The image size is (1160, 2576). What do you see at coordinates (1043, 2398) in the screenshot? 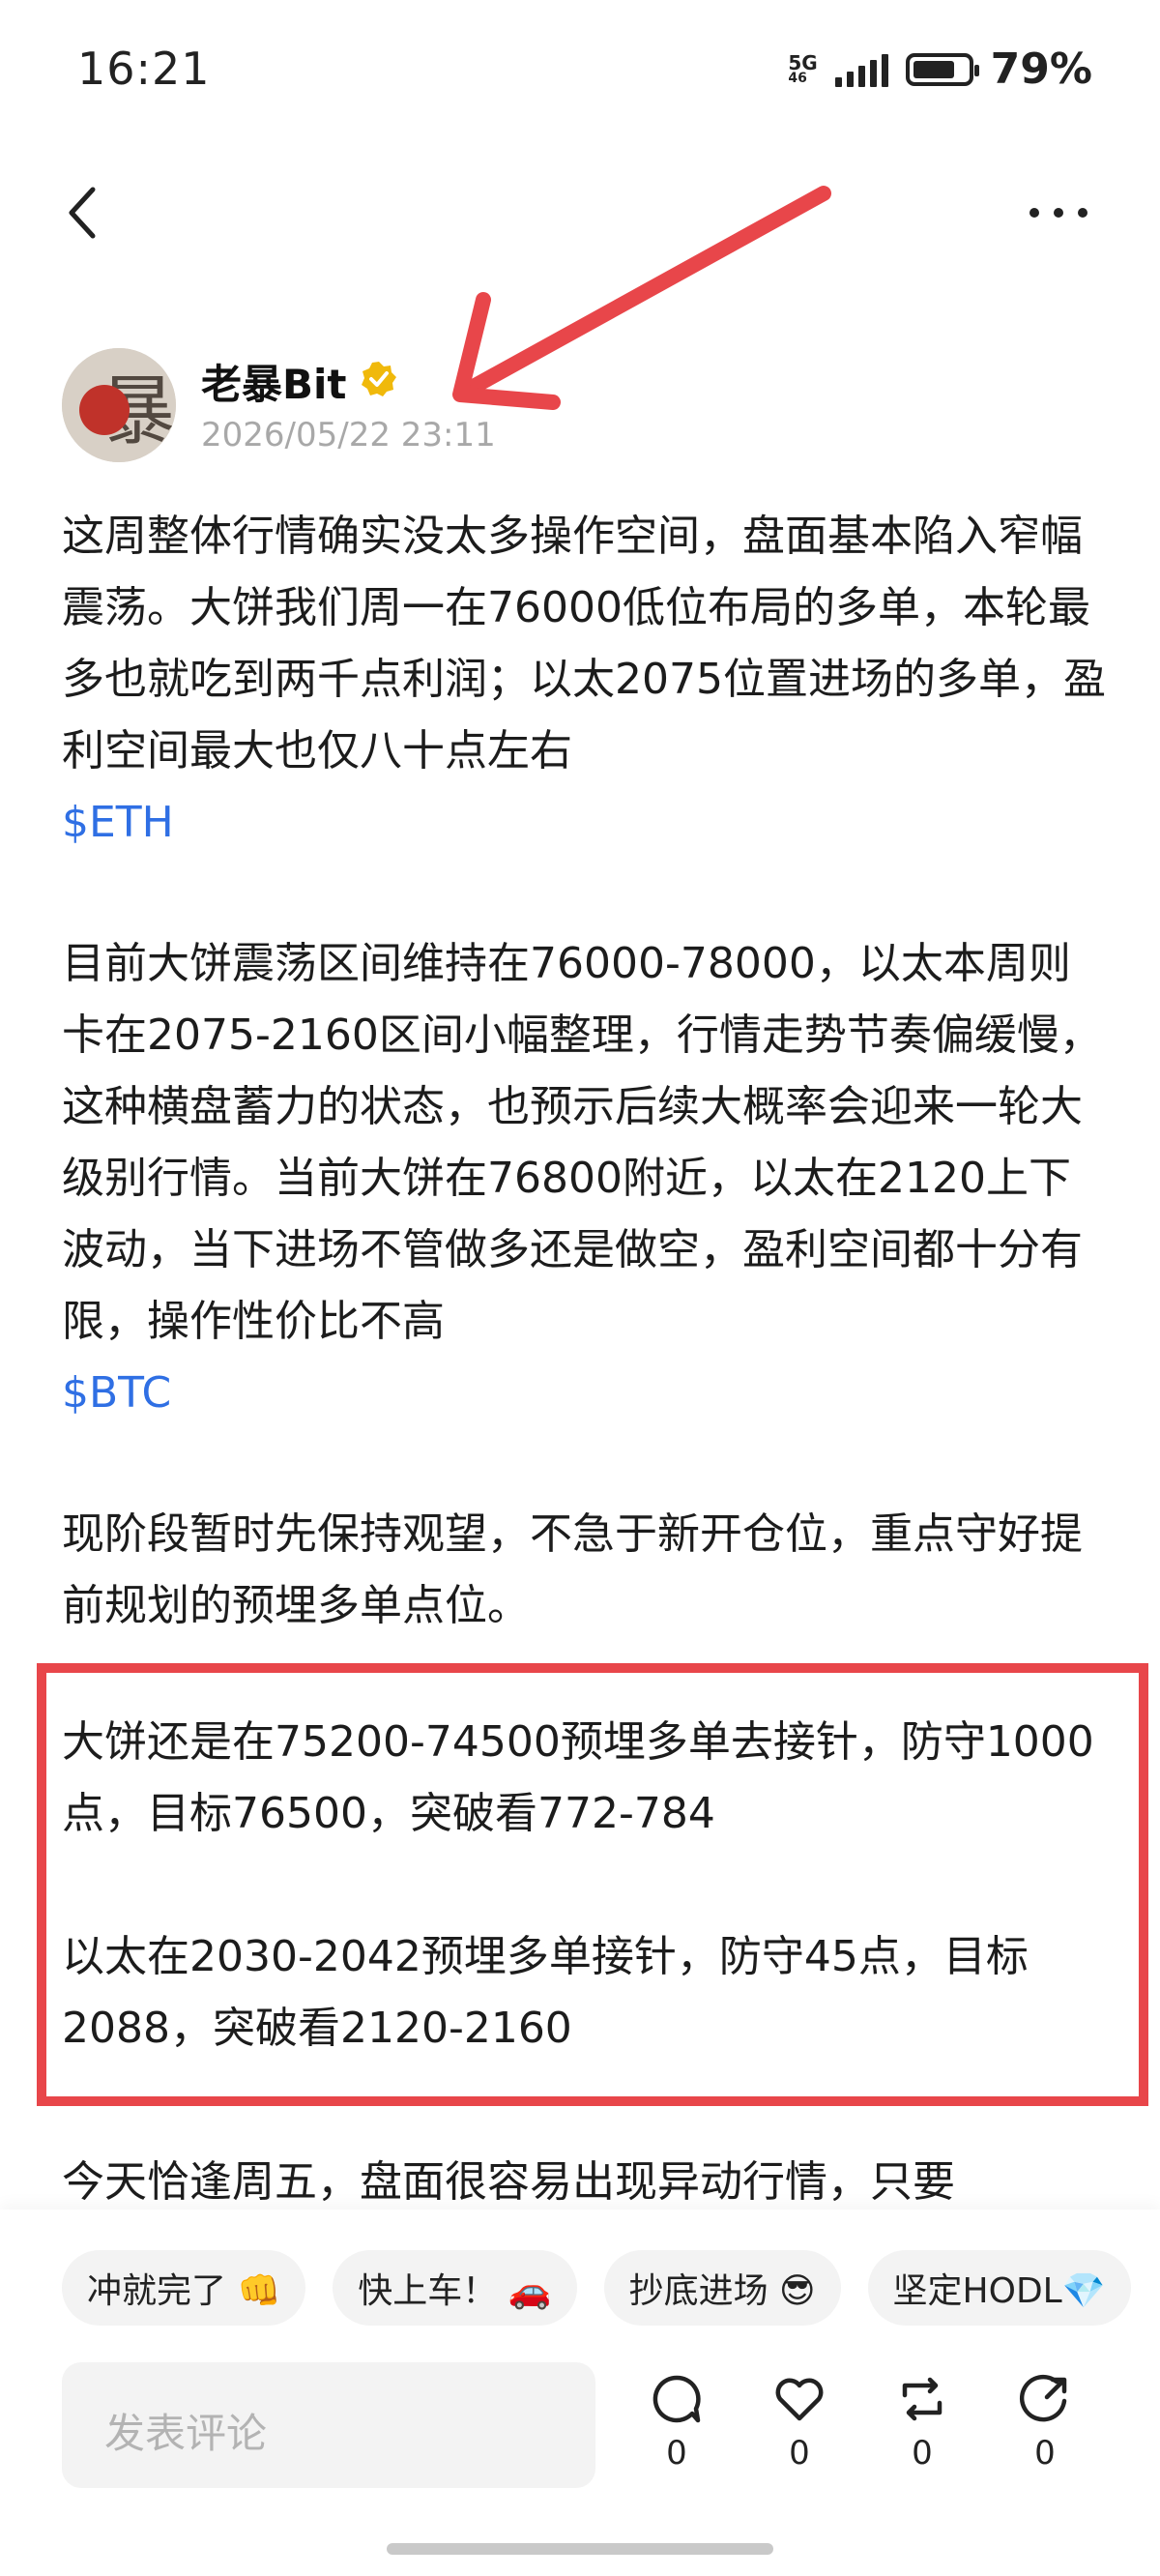
I see `share-icon` at bounding box center [1043, 2398].